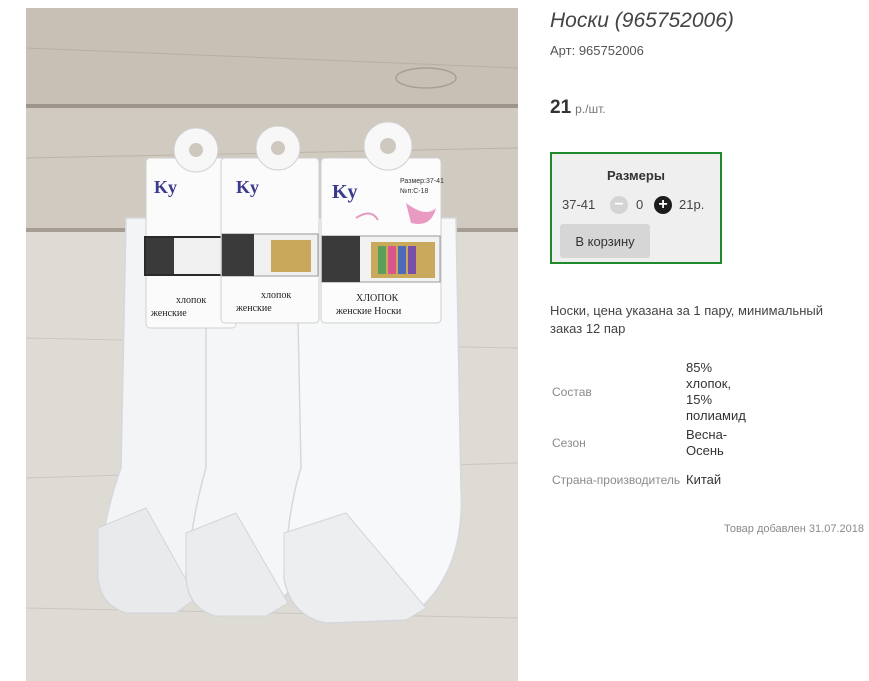  What do you see at coordinates (692, 204) in the screenshot?
I see `size-price: 21р.` at bounding box center [692, 204].